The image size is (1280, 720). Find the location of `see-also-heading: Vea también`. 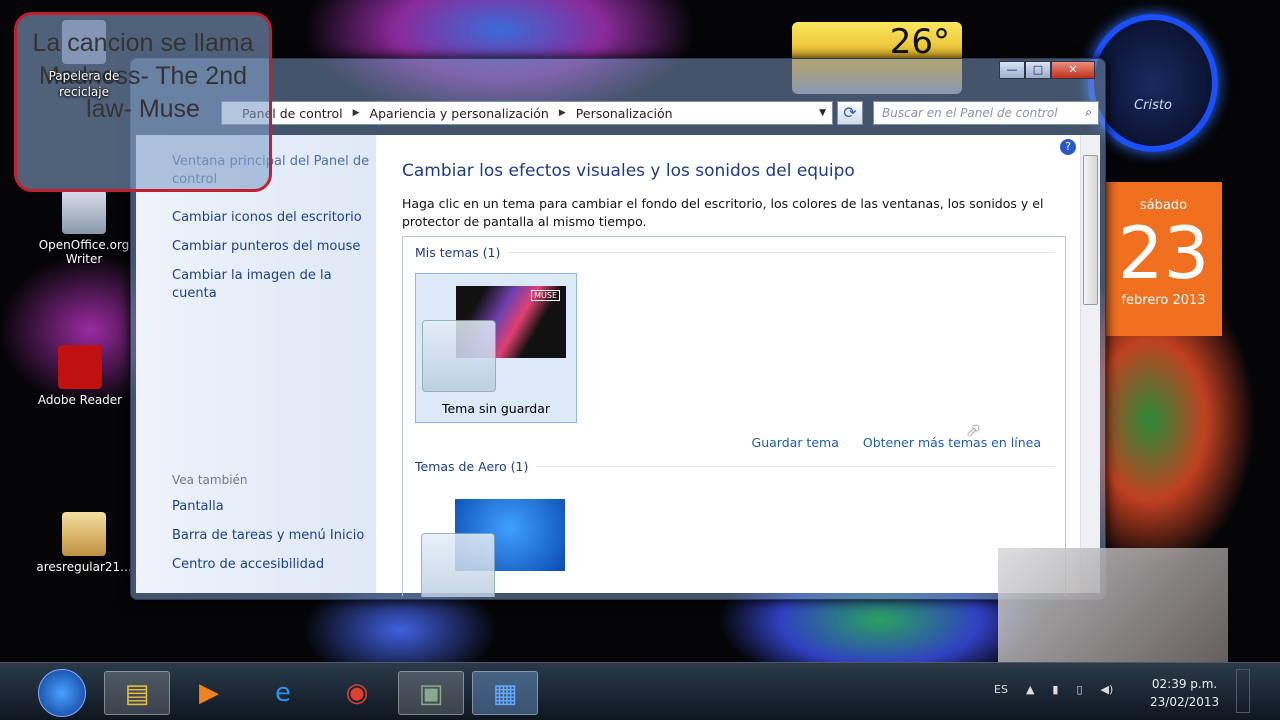

see-also-heading: Vea también is located at coordinates (210, 480).